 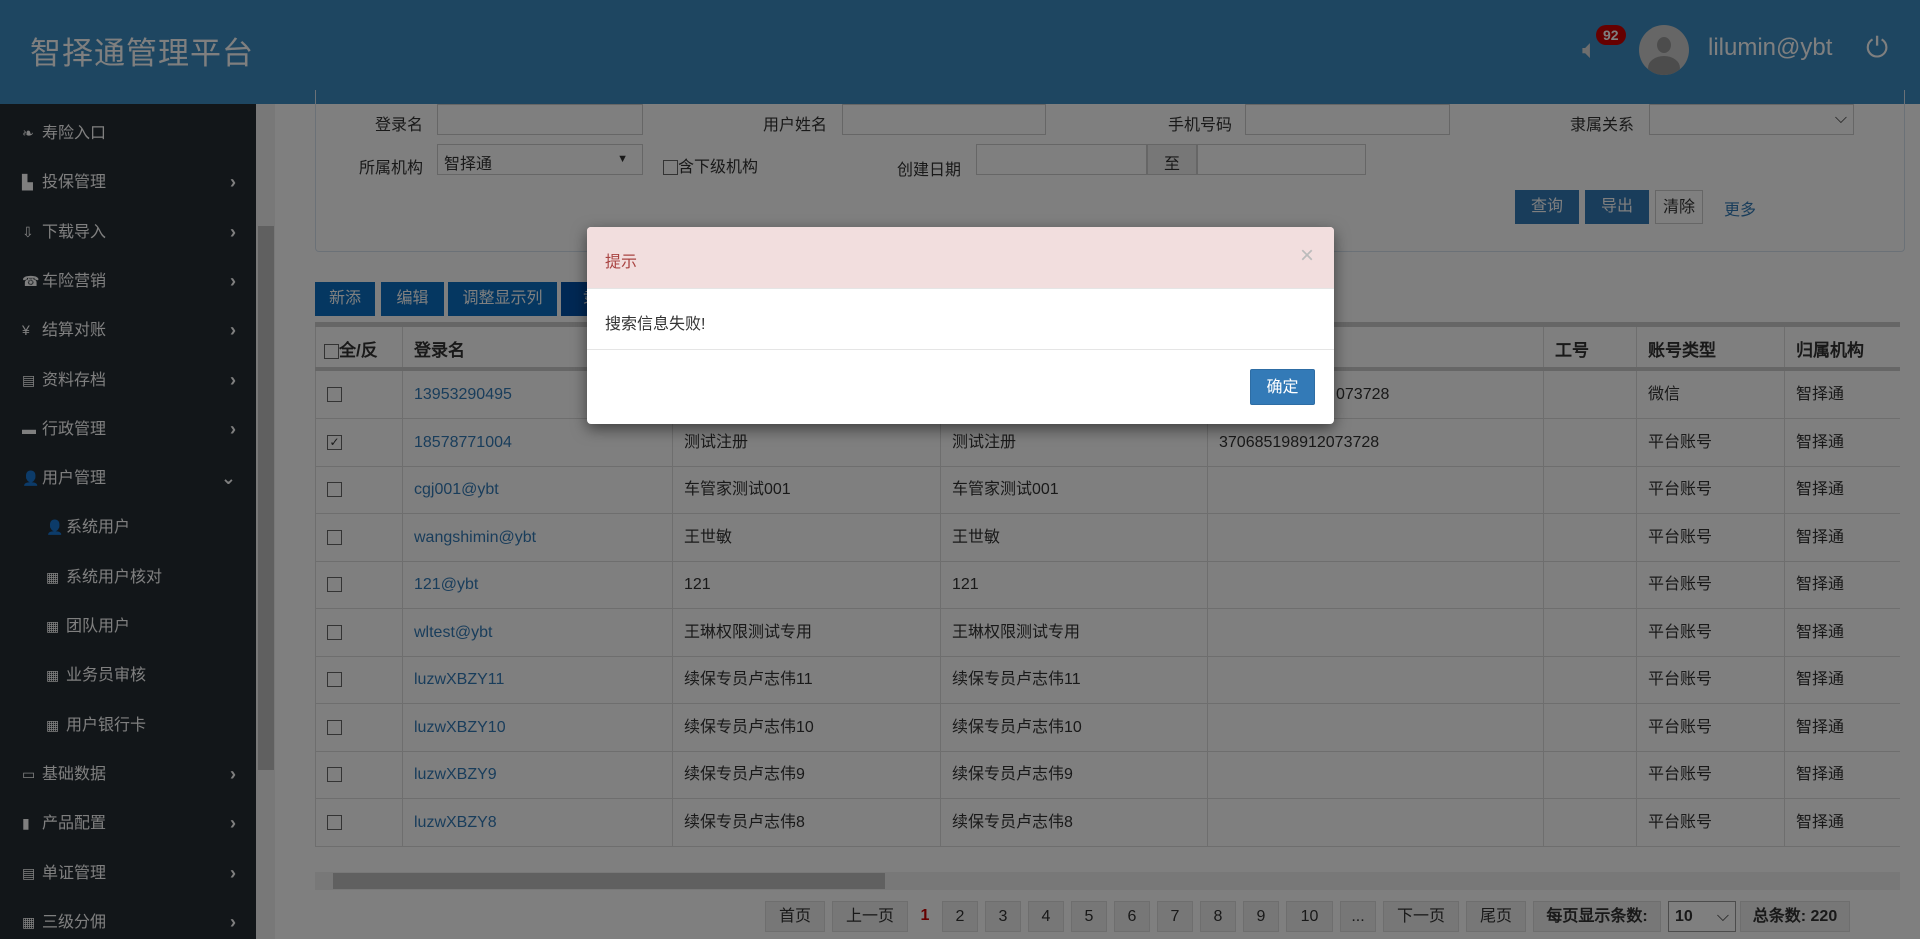 I want to click on dialog-footer-divider, so click(x=960, y=349).